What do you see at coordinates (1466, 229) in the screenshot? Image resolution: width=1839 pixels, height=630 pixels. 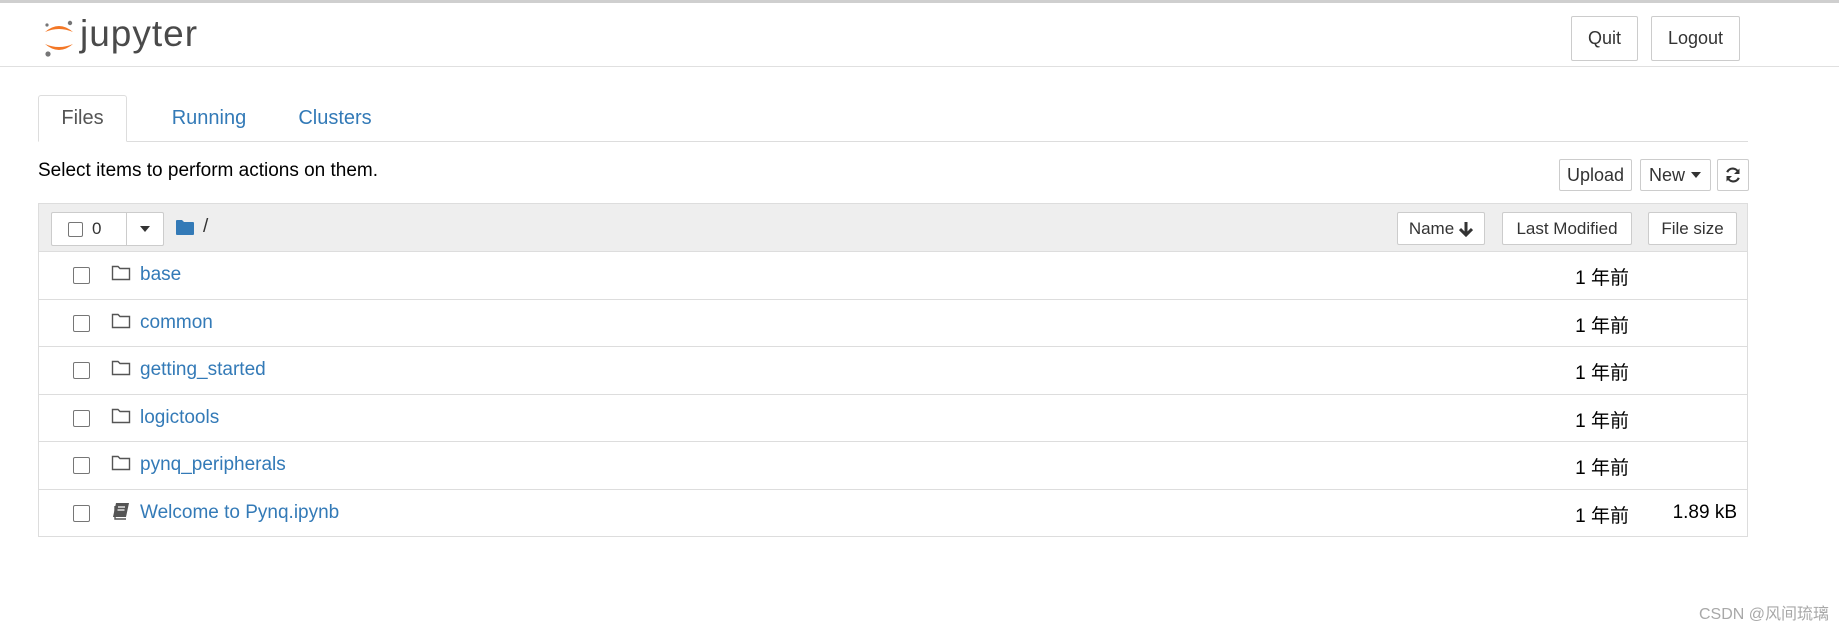 I see `arrow-down-icon` at bounding box center [1466, 229].